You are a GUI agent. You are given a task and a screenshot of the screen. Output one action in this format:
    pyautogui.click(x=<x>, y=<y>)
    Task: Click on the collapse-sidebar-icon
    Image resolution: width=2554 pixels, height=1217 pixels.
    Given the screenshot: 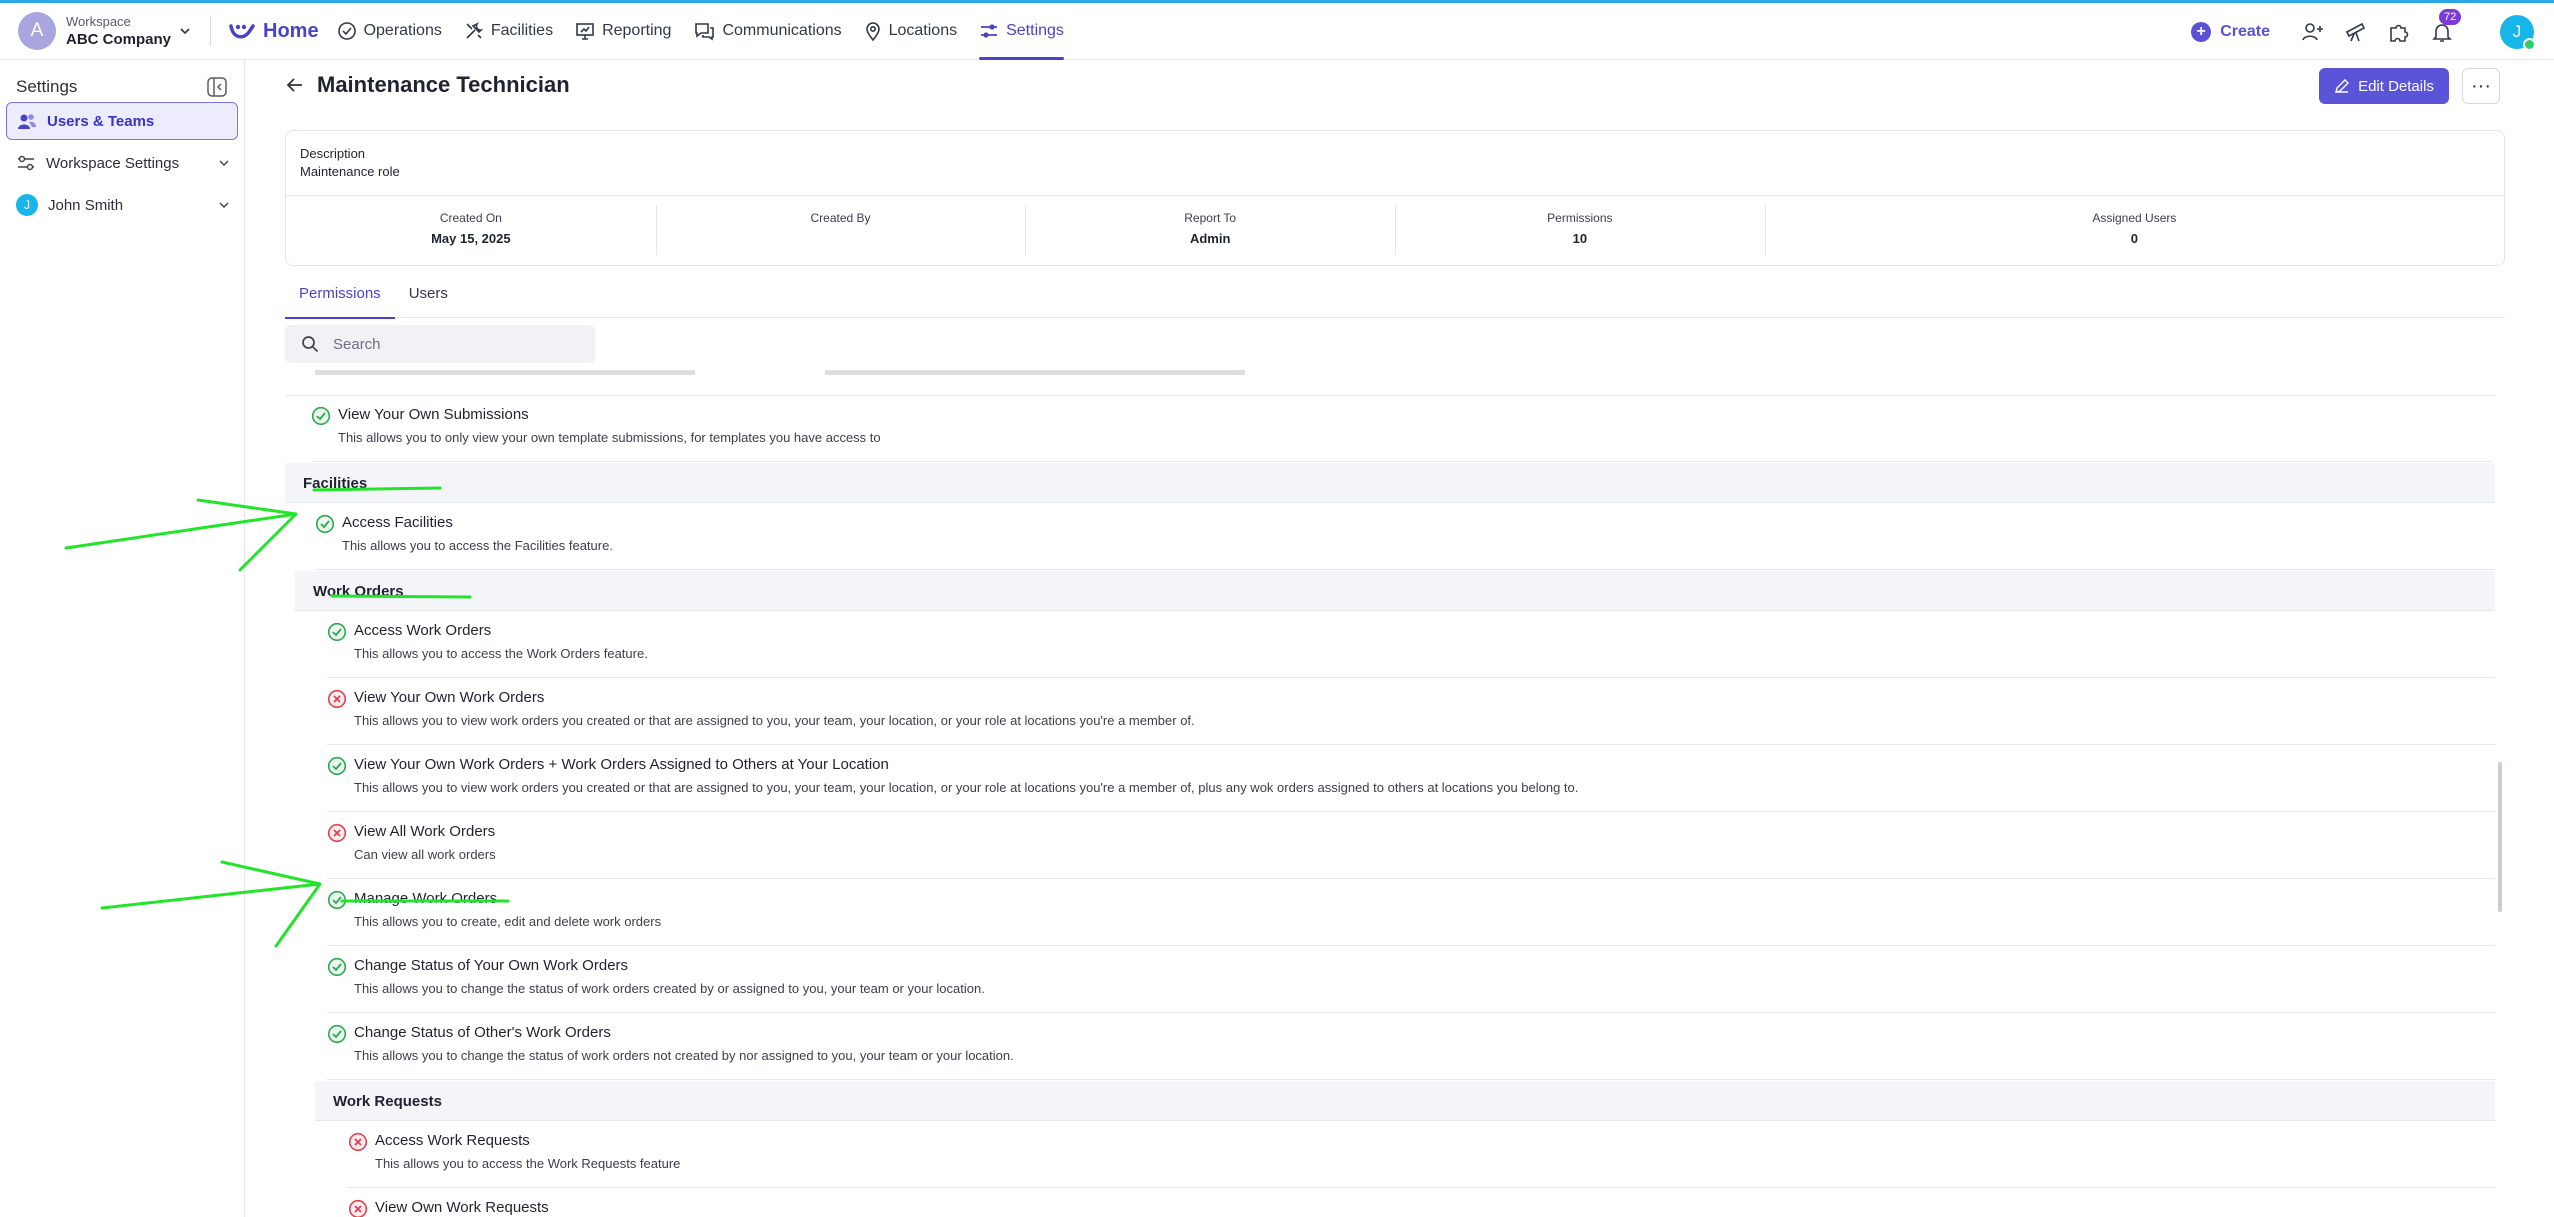 What is the action you would take?
    pyautogui.click(x=217, y=87)
    